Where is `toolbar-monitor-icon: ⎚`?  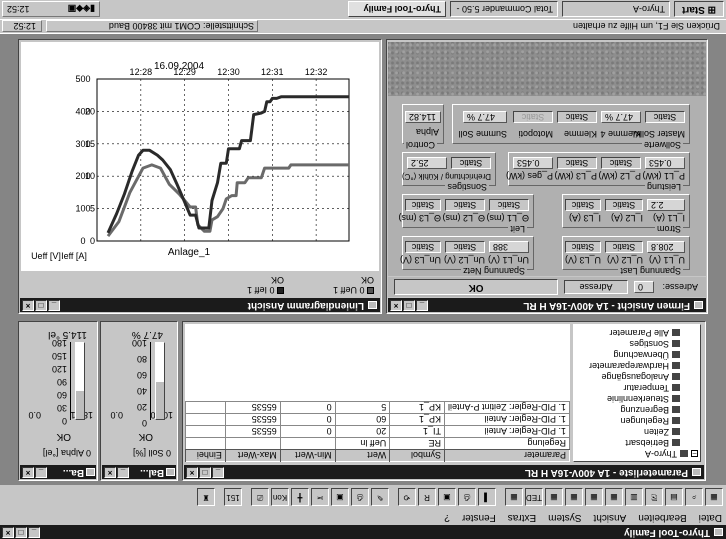
toolbar-monitor-icon: ⎚ is located at coordinates (260, 497).